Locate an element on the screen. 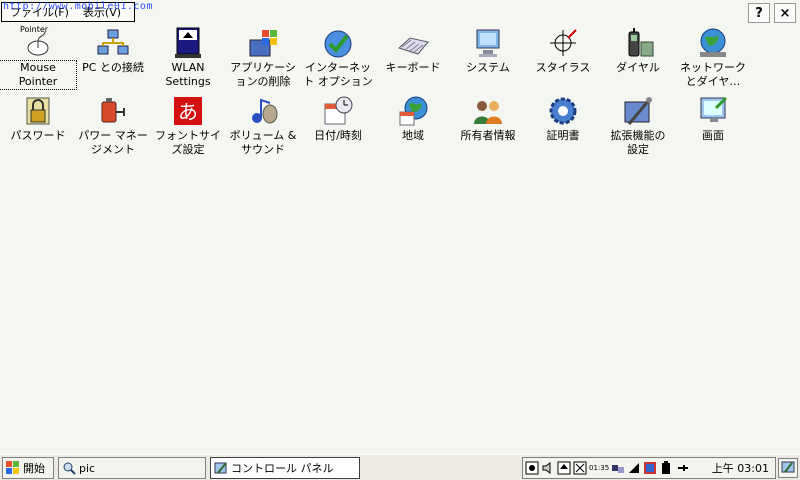 The image size is (800, 480). taskbar-app-pic: pic is located at coordinates (132, 468).